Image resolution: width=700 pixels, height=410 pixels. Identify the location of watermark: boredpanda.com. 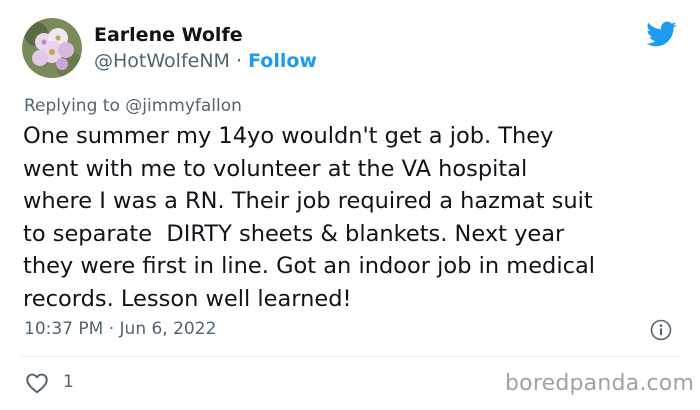
(600, 383).